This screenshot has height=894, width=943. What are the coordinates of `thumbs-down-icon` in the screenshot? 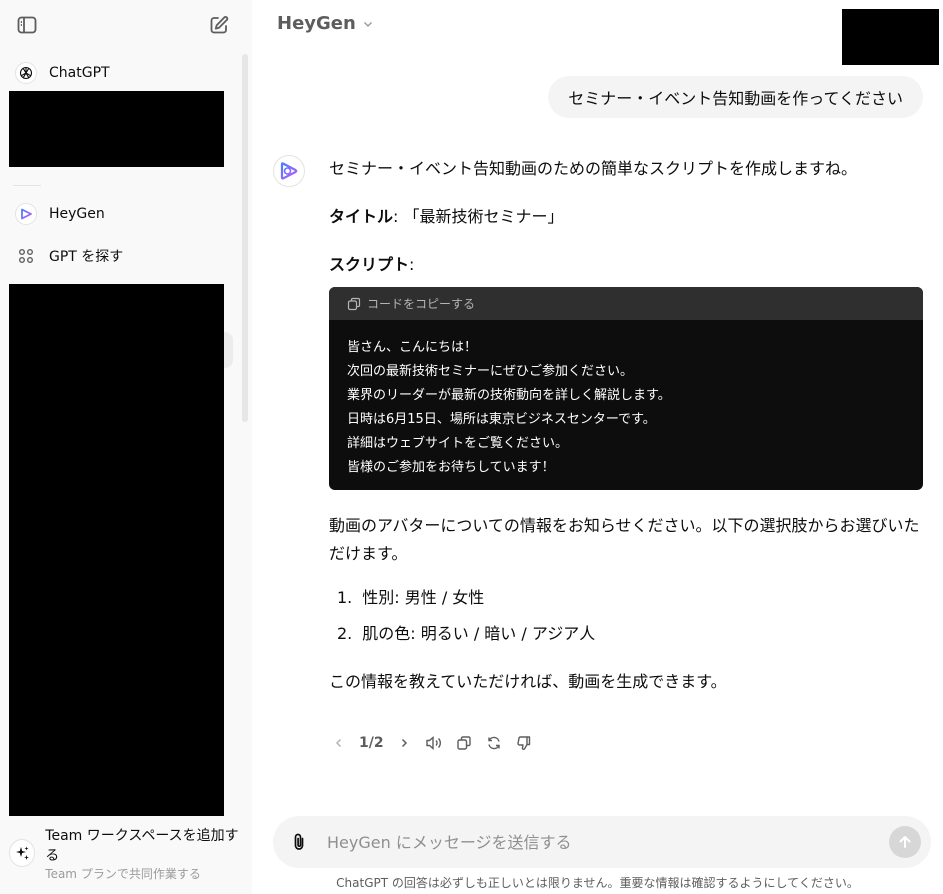 It's located at (523, 743).